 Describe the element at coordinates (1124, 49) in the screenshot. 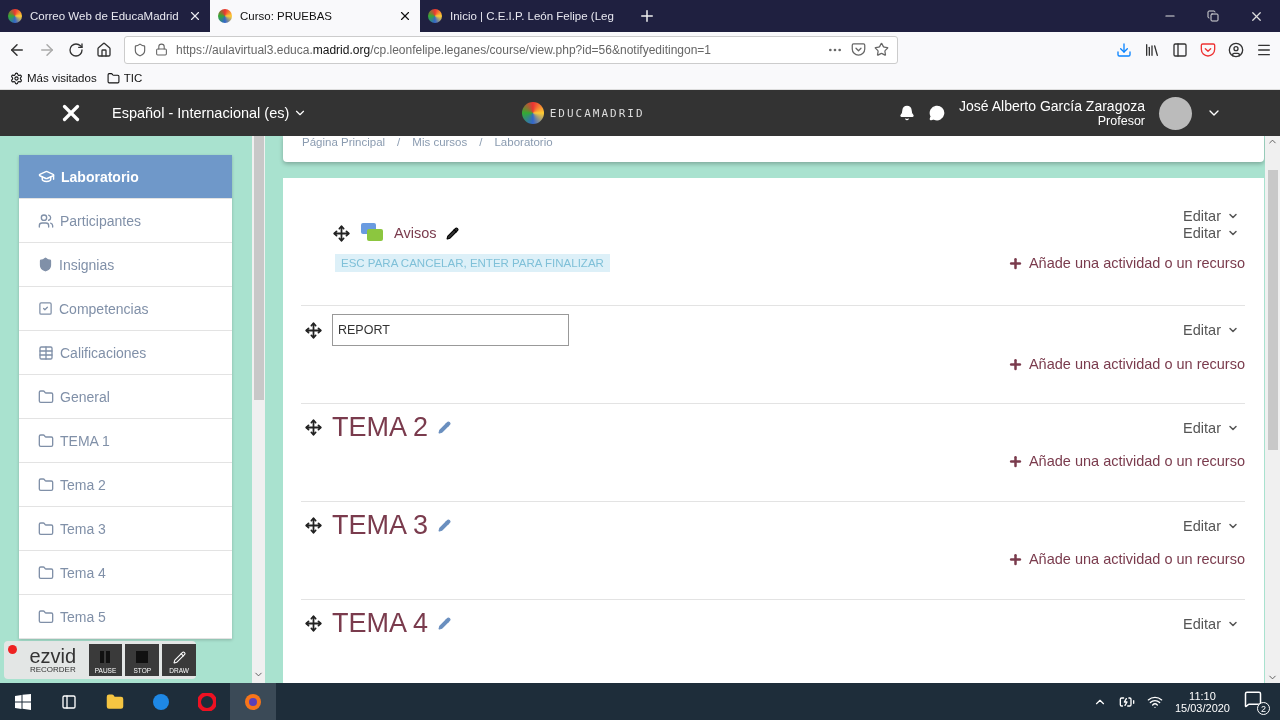

I see `download-icon` at that location.